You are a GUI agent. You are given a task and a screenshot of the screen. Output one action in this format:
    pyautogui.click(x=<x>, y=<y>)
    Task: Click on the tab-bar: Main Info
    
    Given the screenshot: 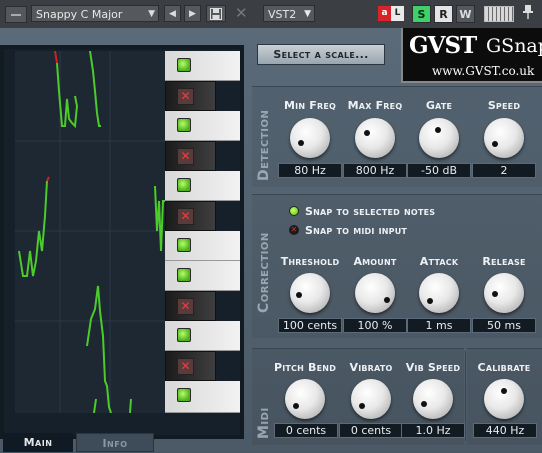 What is the action you would take?
    pyautogui.click(x=85, y=441)
    